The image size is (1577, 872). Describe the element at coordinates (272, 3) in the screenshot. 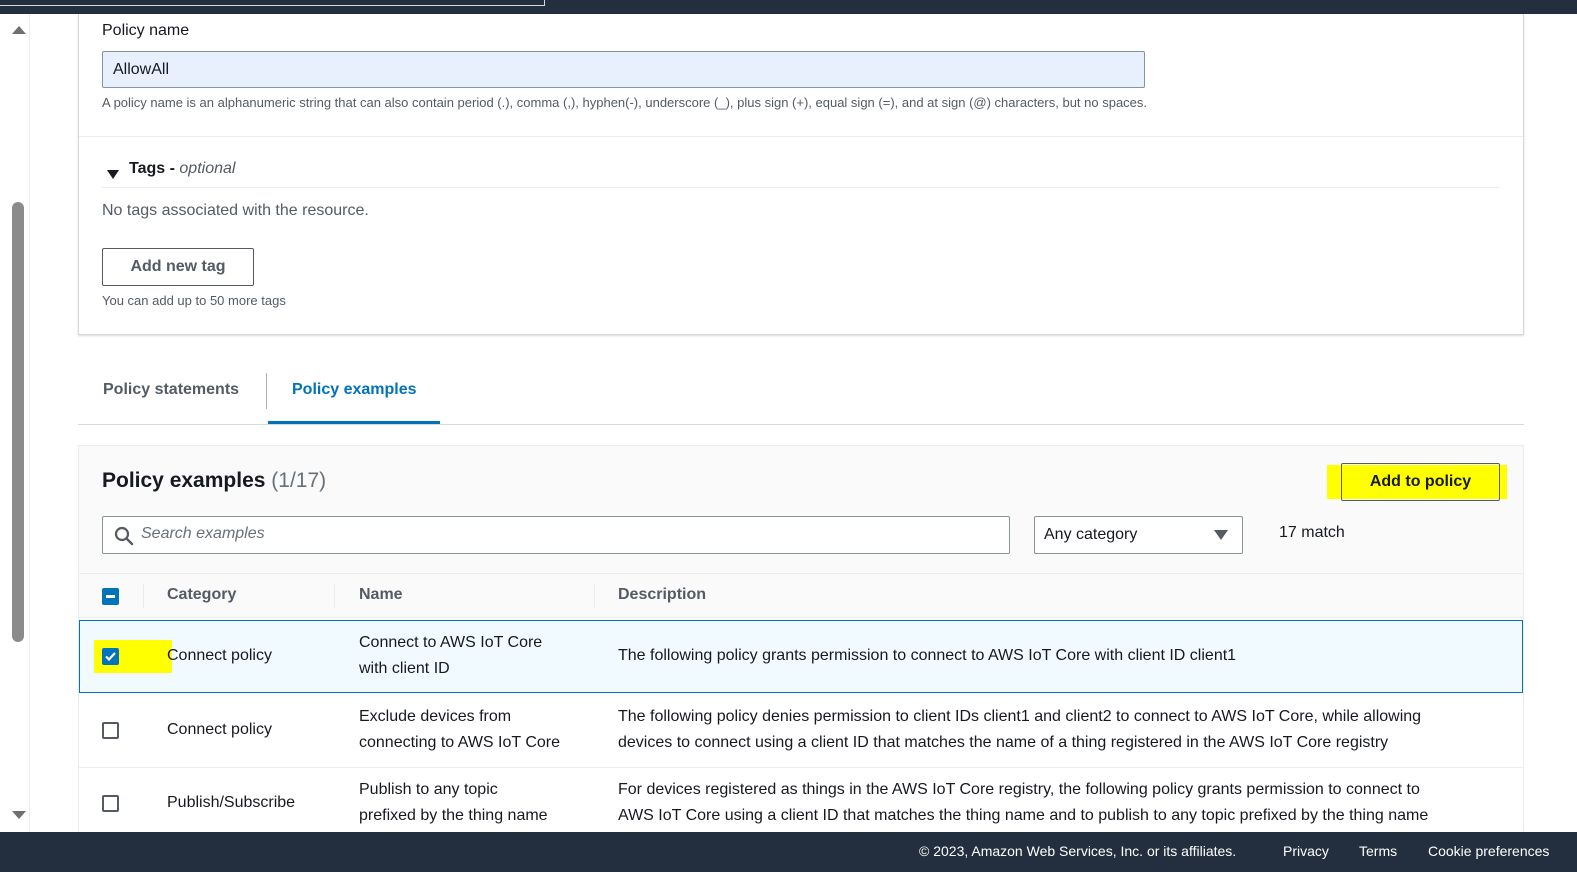

I see `top-bar-fragment` at that location.